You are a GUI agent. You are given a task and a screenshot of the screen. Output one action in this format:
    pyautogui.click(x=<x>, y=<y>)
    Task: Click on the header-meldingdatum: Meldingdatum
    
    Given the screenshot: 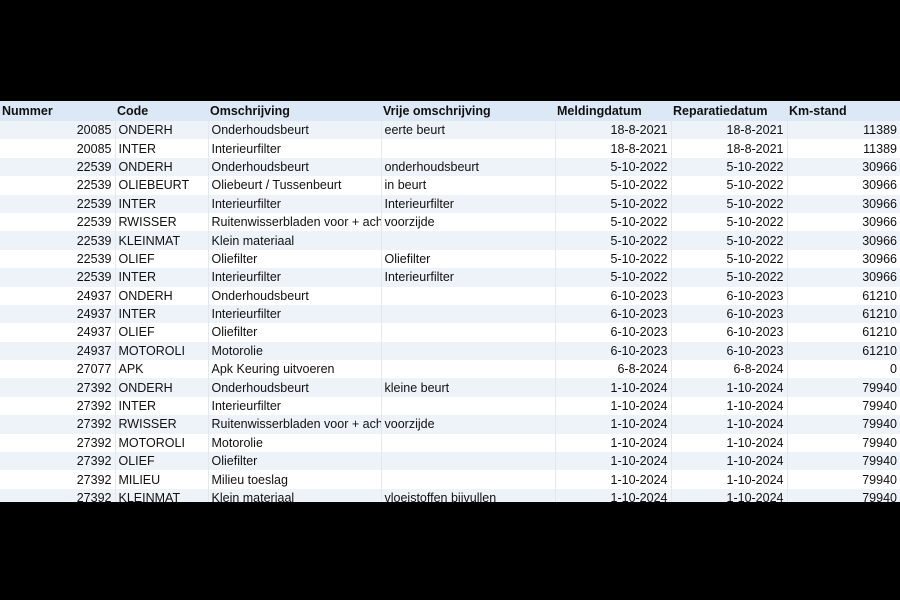 What is the action you would take?
    pyautogui.click(x=613, y=111)
    